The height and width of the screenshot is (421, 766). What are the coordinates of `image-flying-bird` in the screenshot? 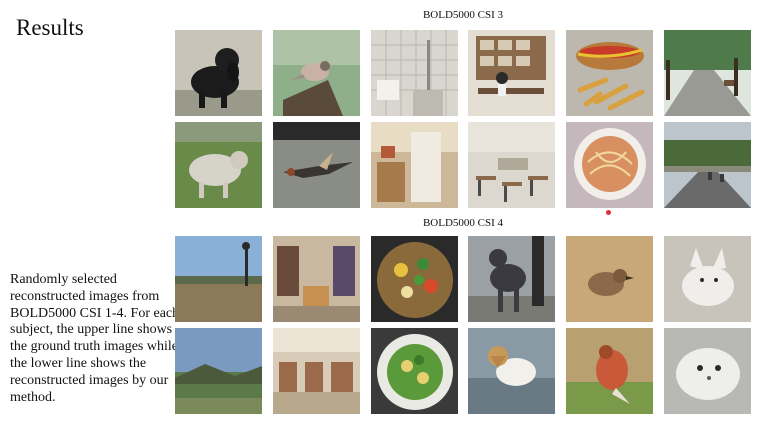 It's located at (316, 165).